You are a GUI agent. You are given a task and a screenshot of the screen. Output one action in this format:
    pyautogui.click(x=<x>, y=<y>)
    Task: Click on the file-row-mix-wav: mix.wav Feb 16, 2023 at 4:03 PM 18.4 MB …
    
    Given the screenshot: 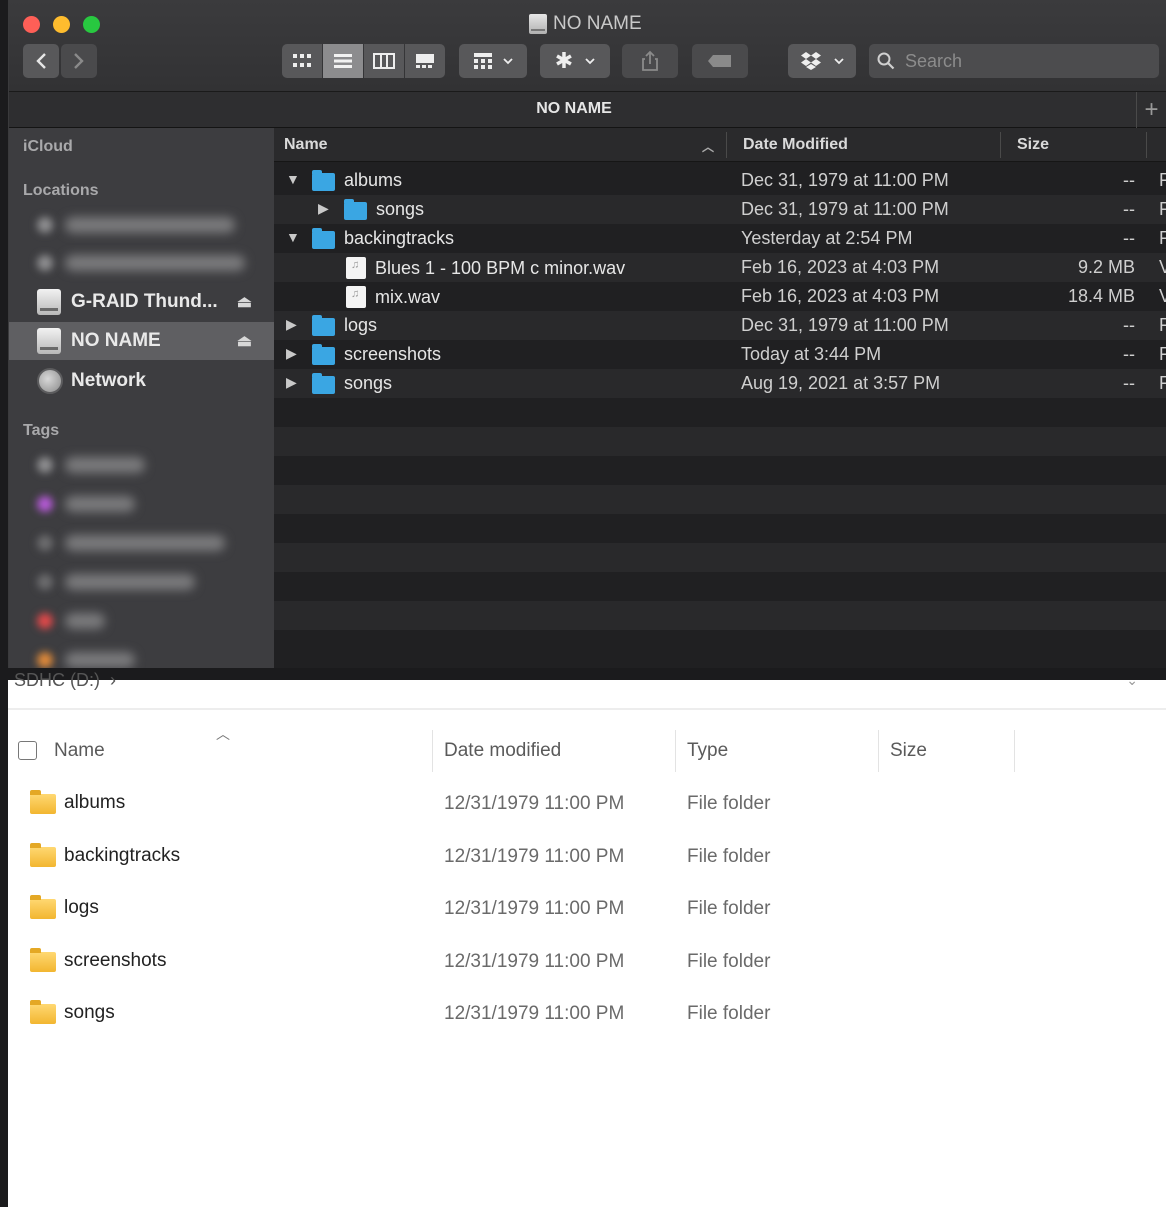 What is the action you would take?
    pyautogui.click(x=720, y=296)
    